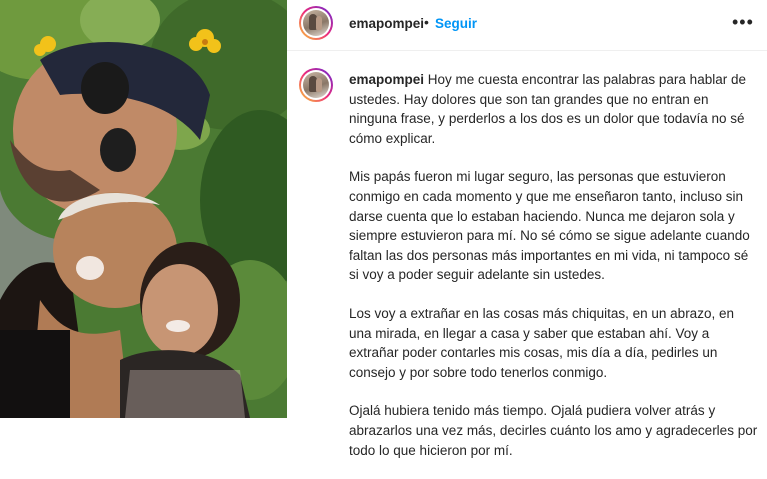 The height and width of the screenshot is (479, 767). What do you see at coordinates (386, 23) in the screenshot?
I see `header-username-link: emapompei` at bounding box center [386, 23].